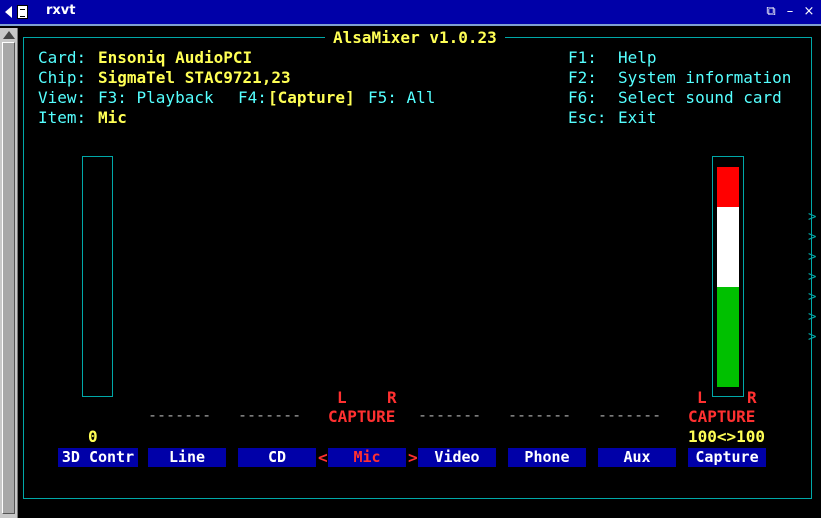 This screenshot has width=821, height=518. What do you see at coordinates (771, 12) in the screenshot?
I see `restore-window-icon: ⧉` at bounding box center [771, 12].